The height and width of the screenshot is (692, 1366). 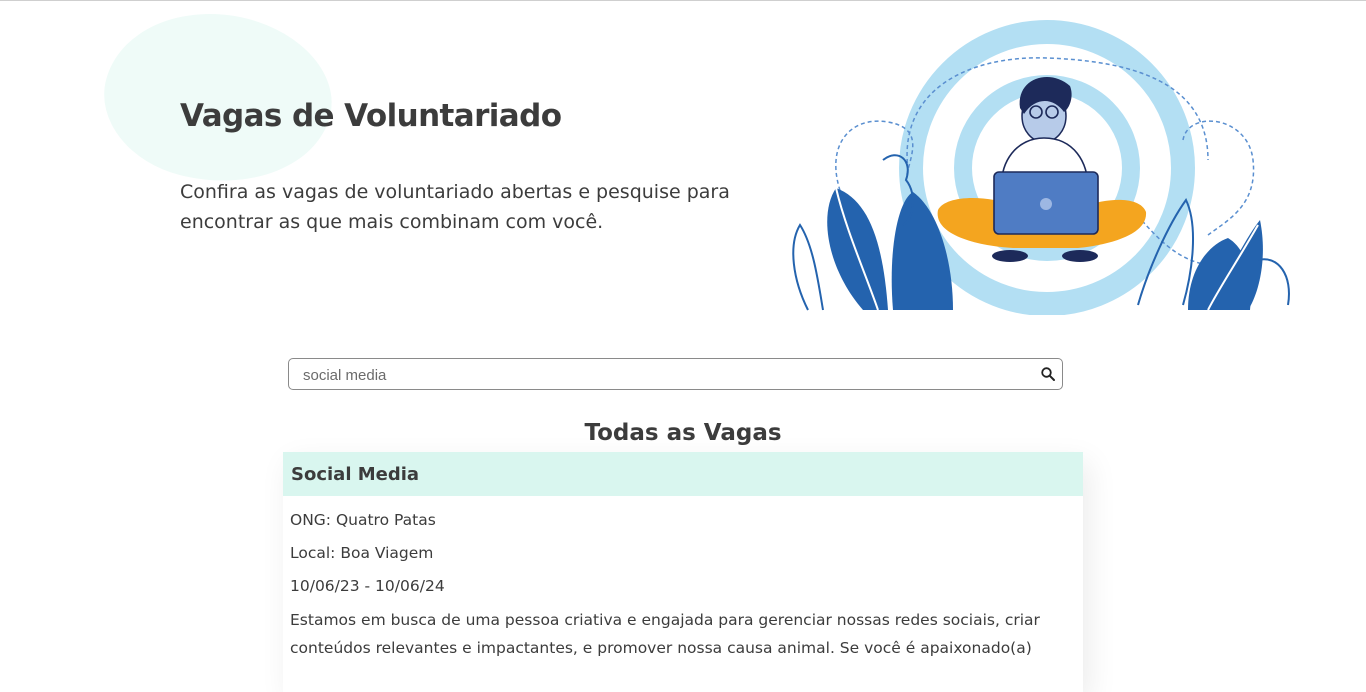 I want to click on job-card-header: Social Media, so click(x=683, y=474).